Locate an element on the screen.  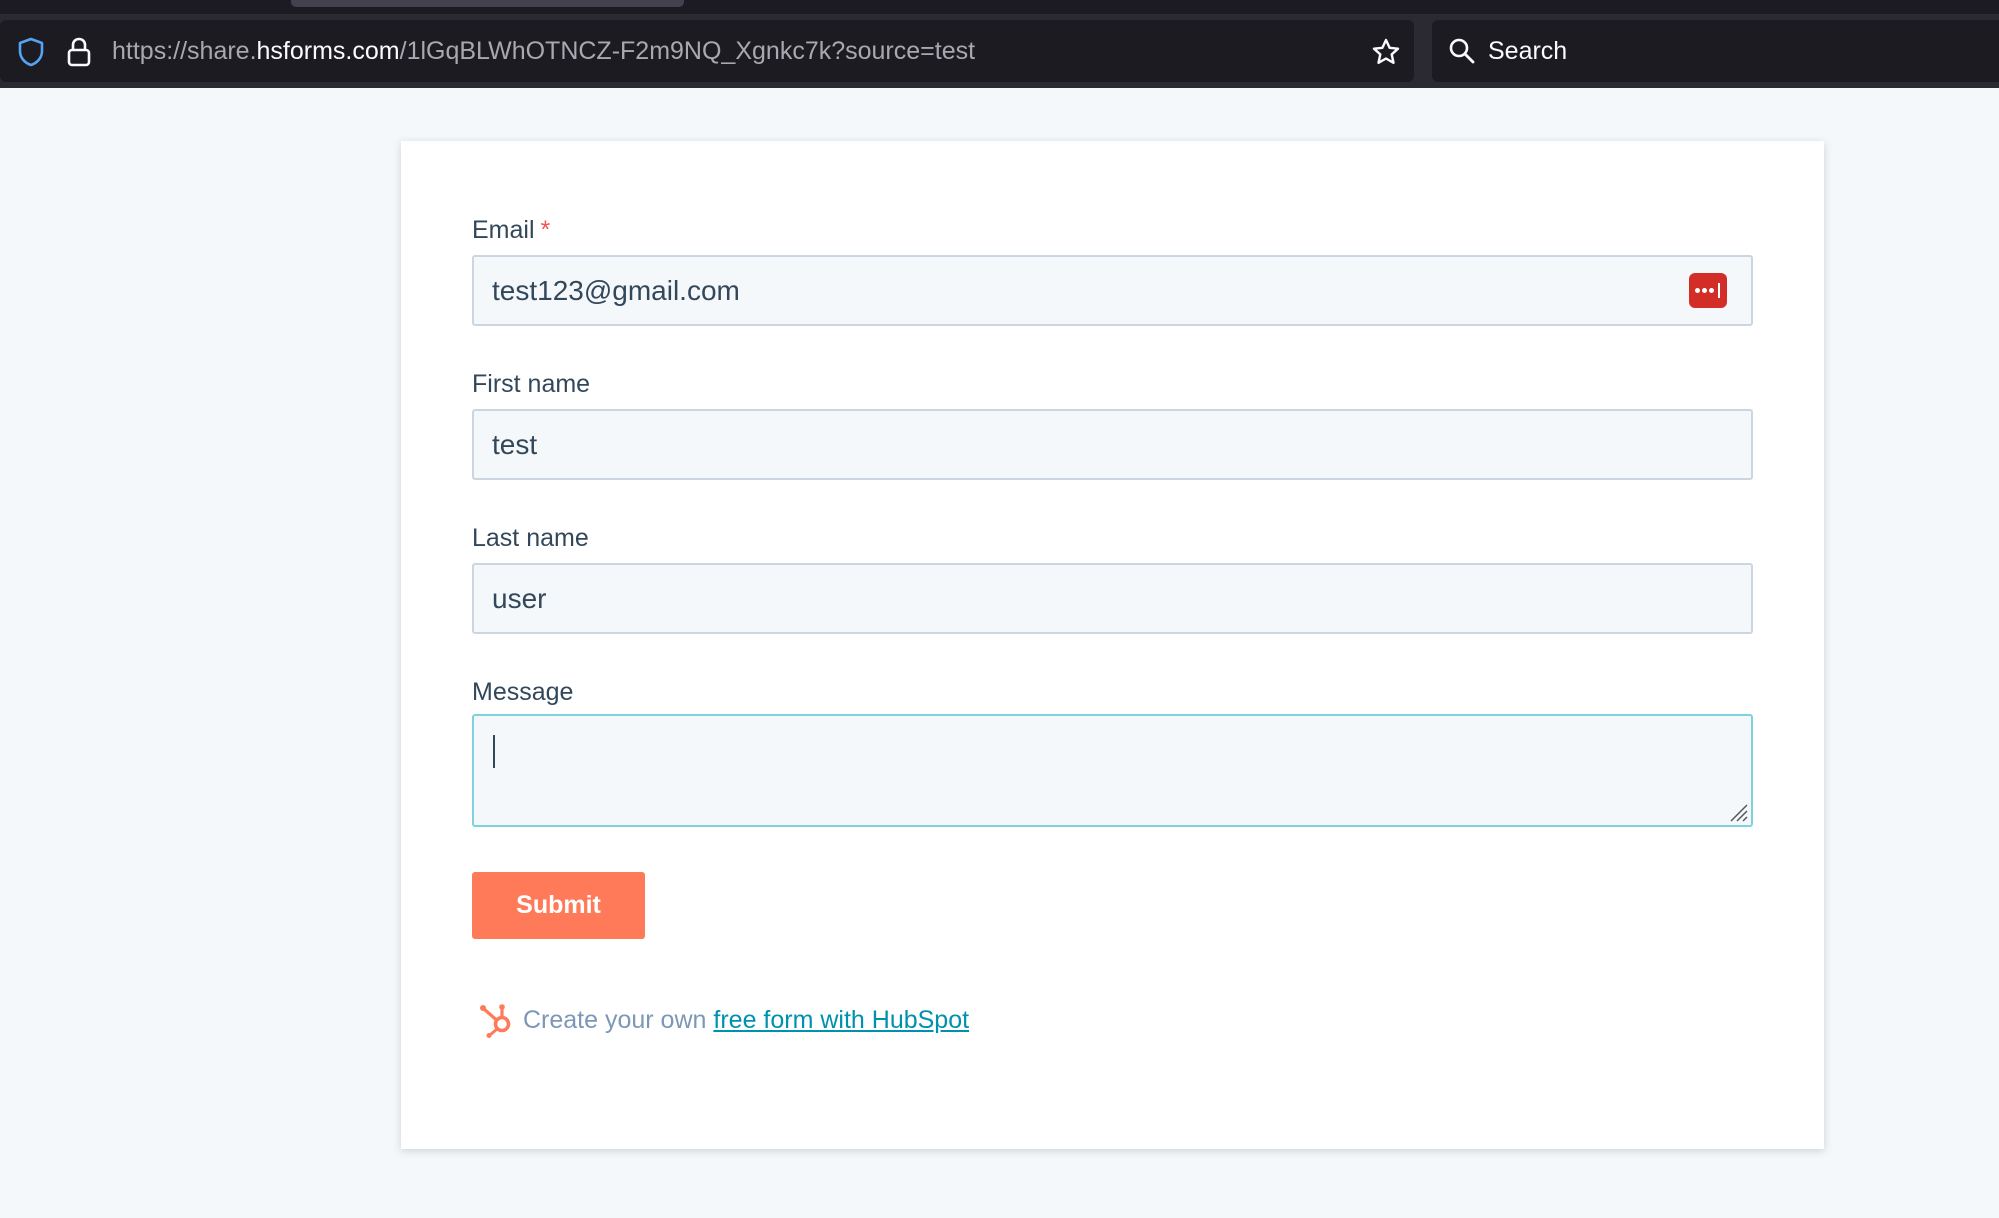
search-bar: Search is located at coordinates (1715, 51).